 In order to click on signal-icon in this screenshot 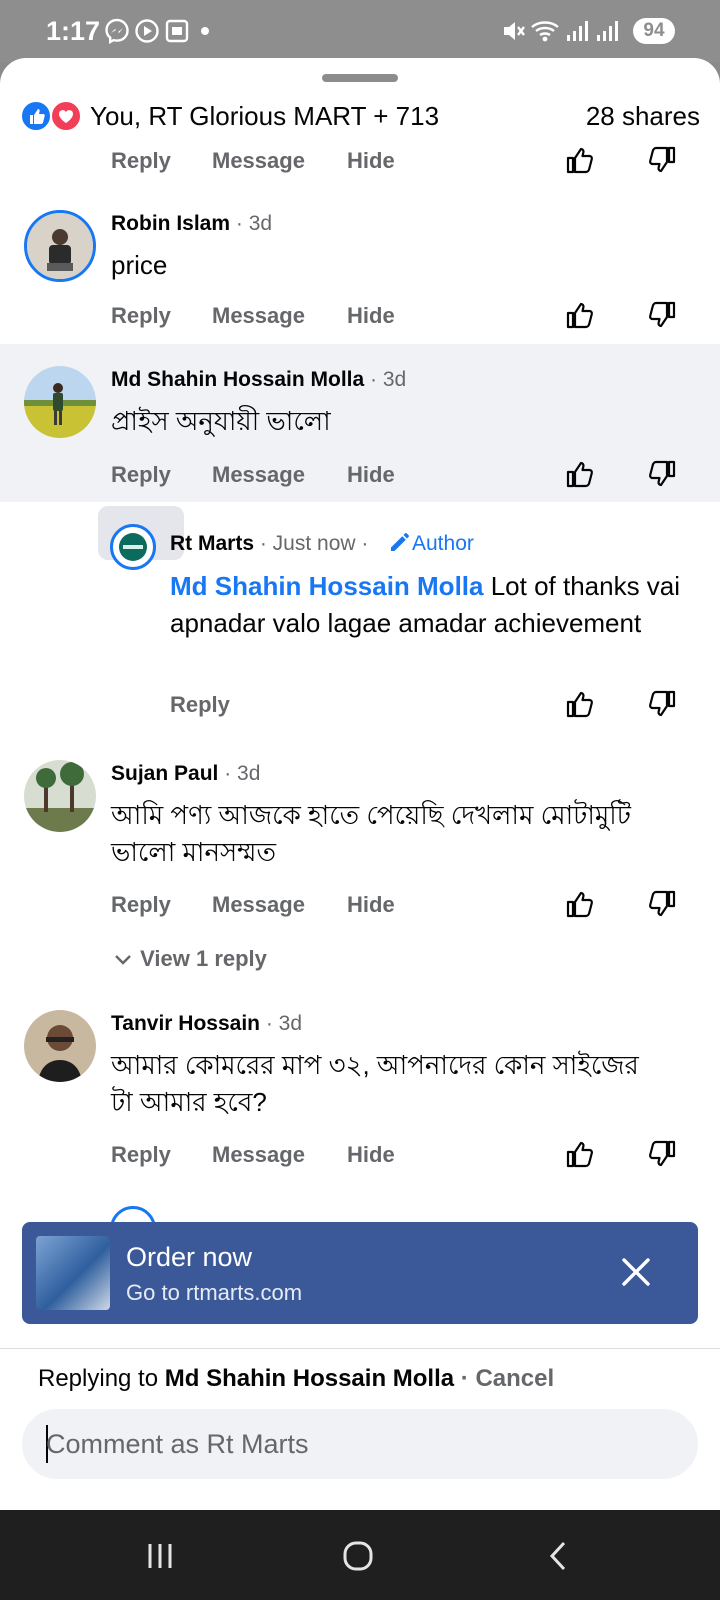, I will do `click(577, 31)`.